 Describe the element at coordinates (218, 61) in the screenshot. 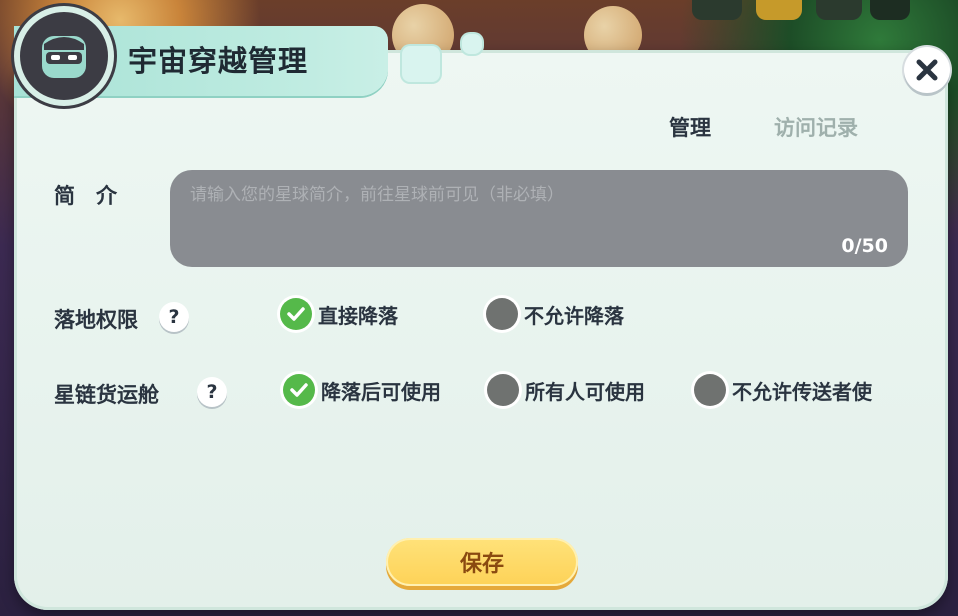

I see `dialog-title: 宇宙穿越管理` at that location.